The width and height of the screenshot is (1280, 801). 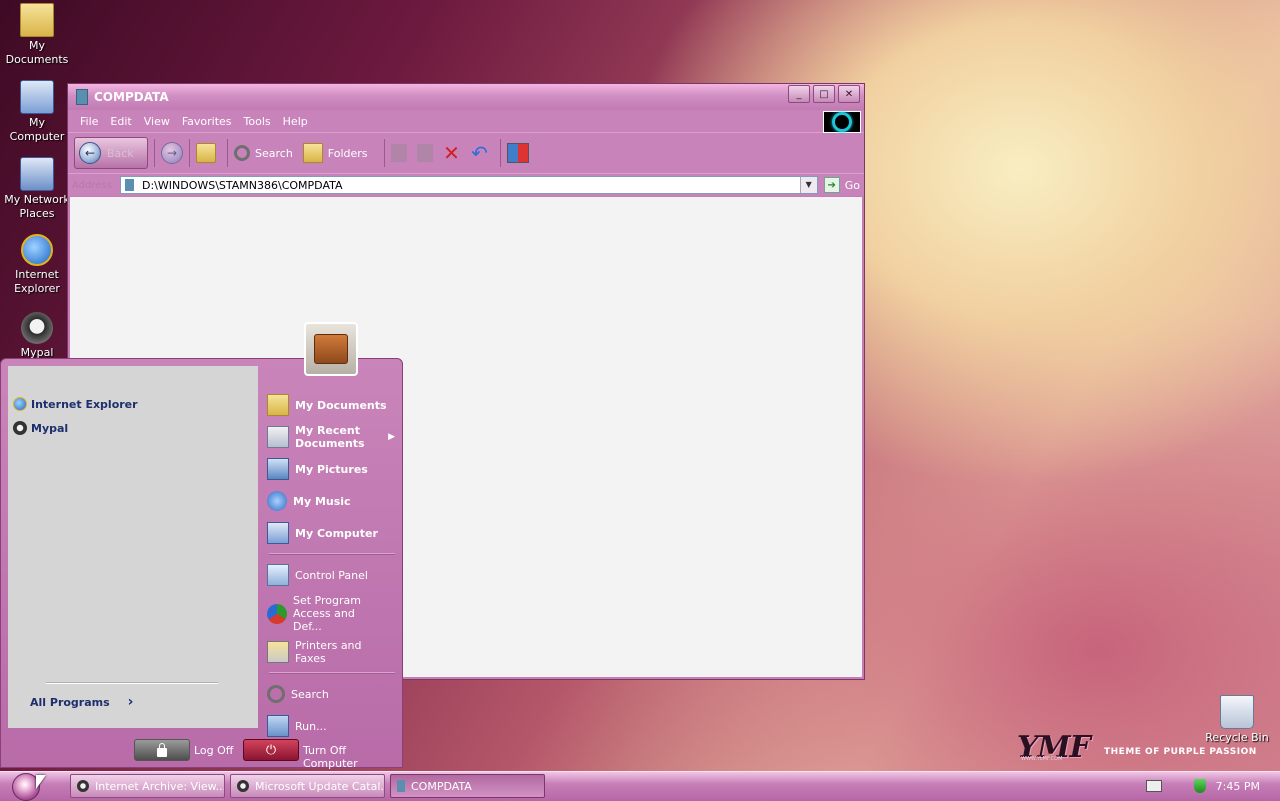 I want to click on start-item-label: Internet Explorer, so click(x=84, y=404).